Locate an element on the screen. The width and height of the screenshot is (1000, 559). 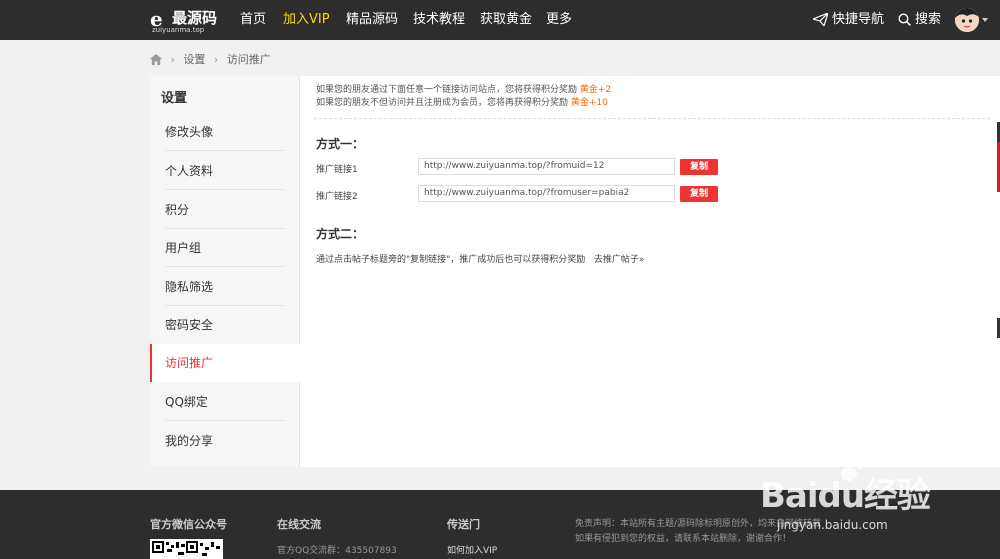
paper-plane-icon is located at coordinates (820, 19).